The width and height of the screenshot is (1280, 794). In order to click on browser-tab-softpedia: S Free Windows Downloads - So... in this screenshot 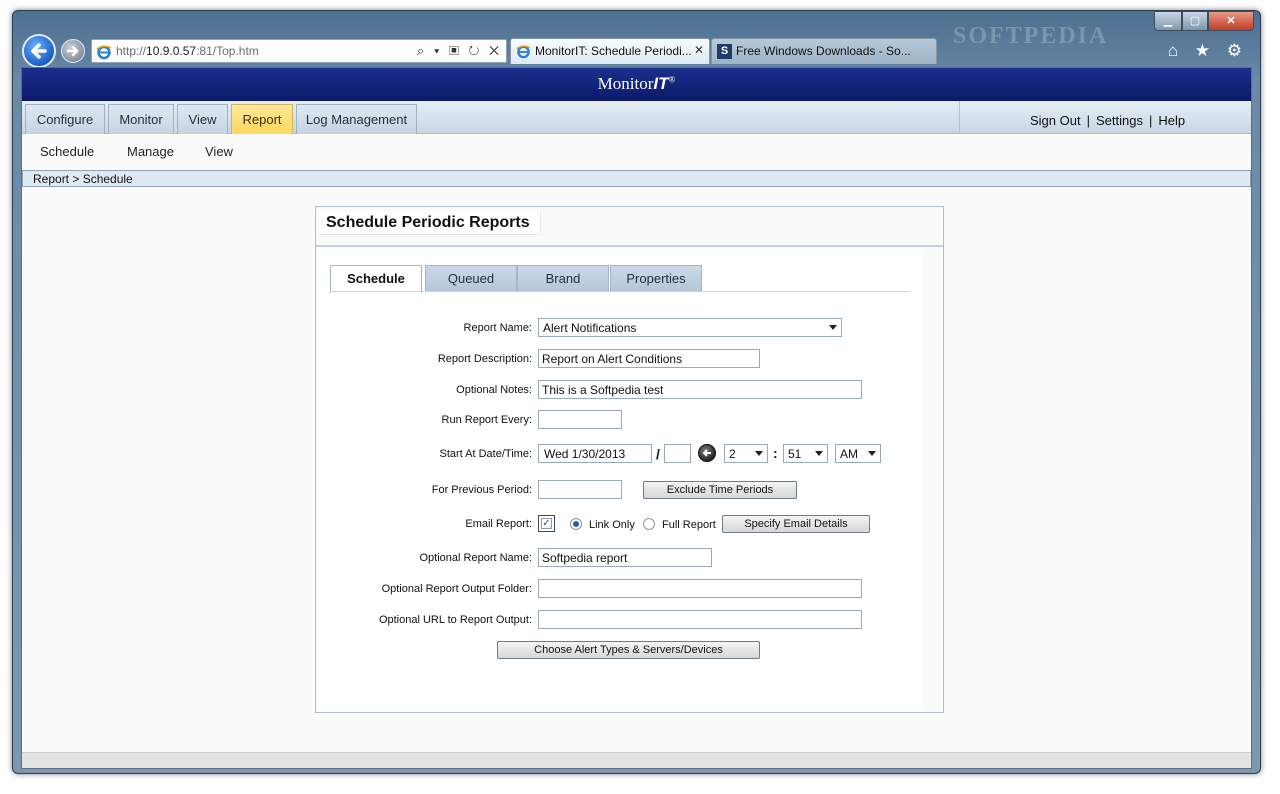, I will do `click(824, 51)`.